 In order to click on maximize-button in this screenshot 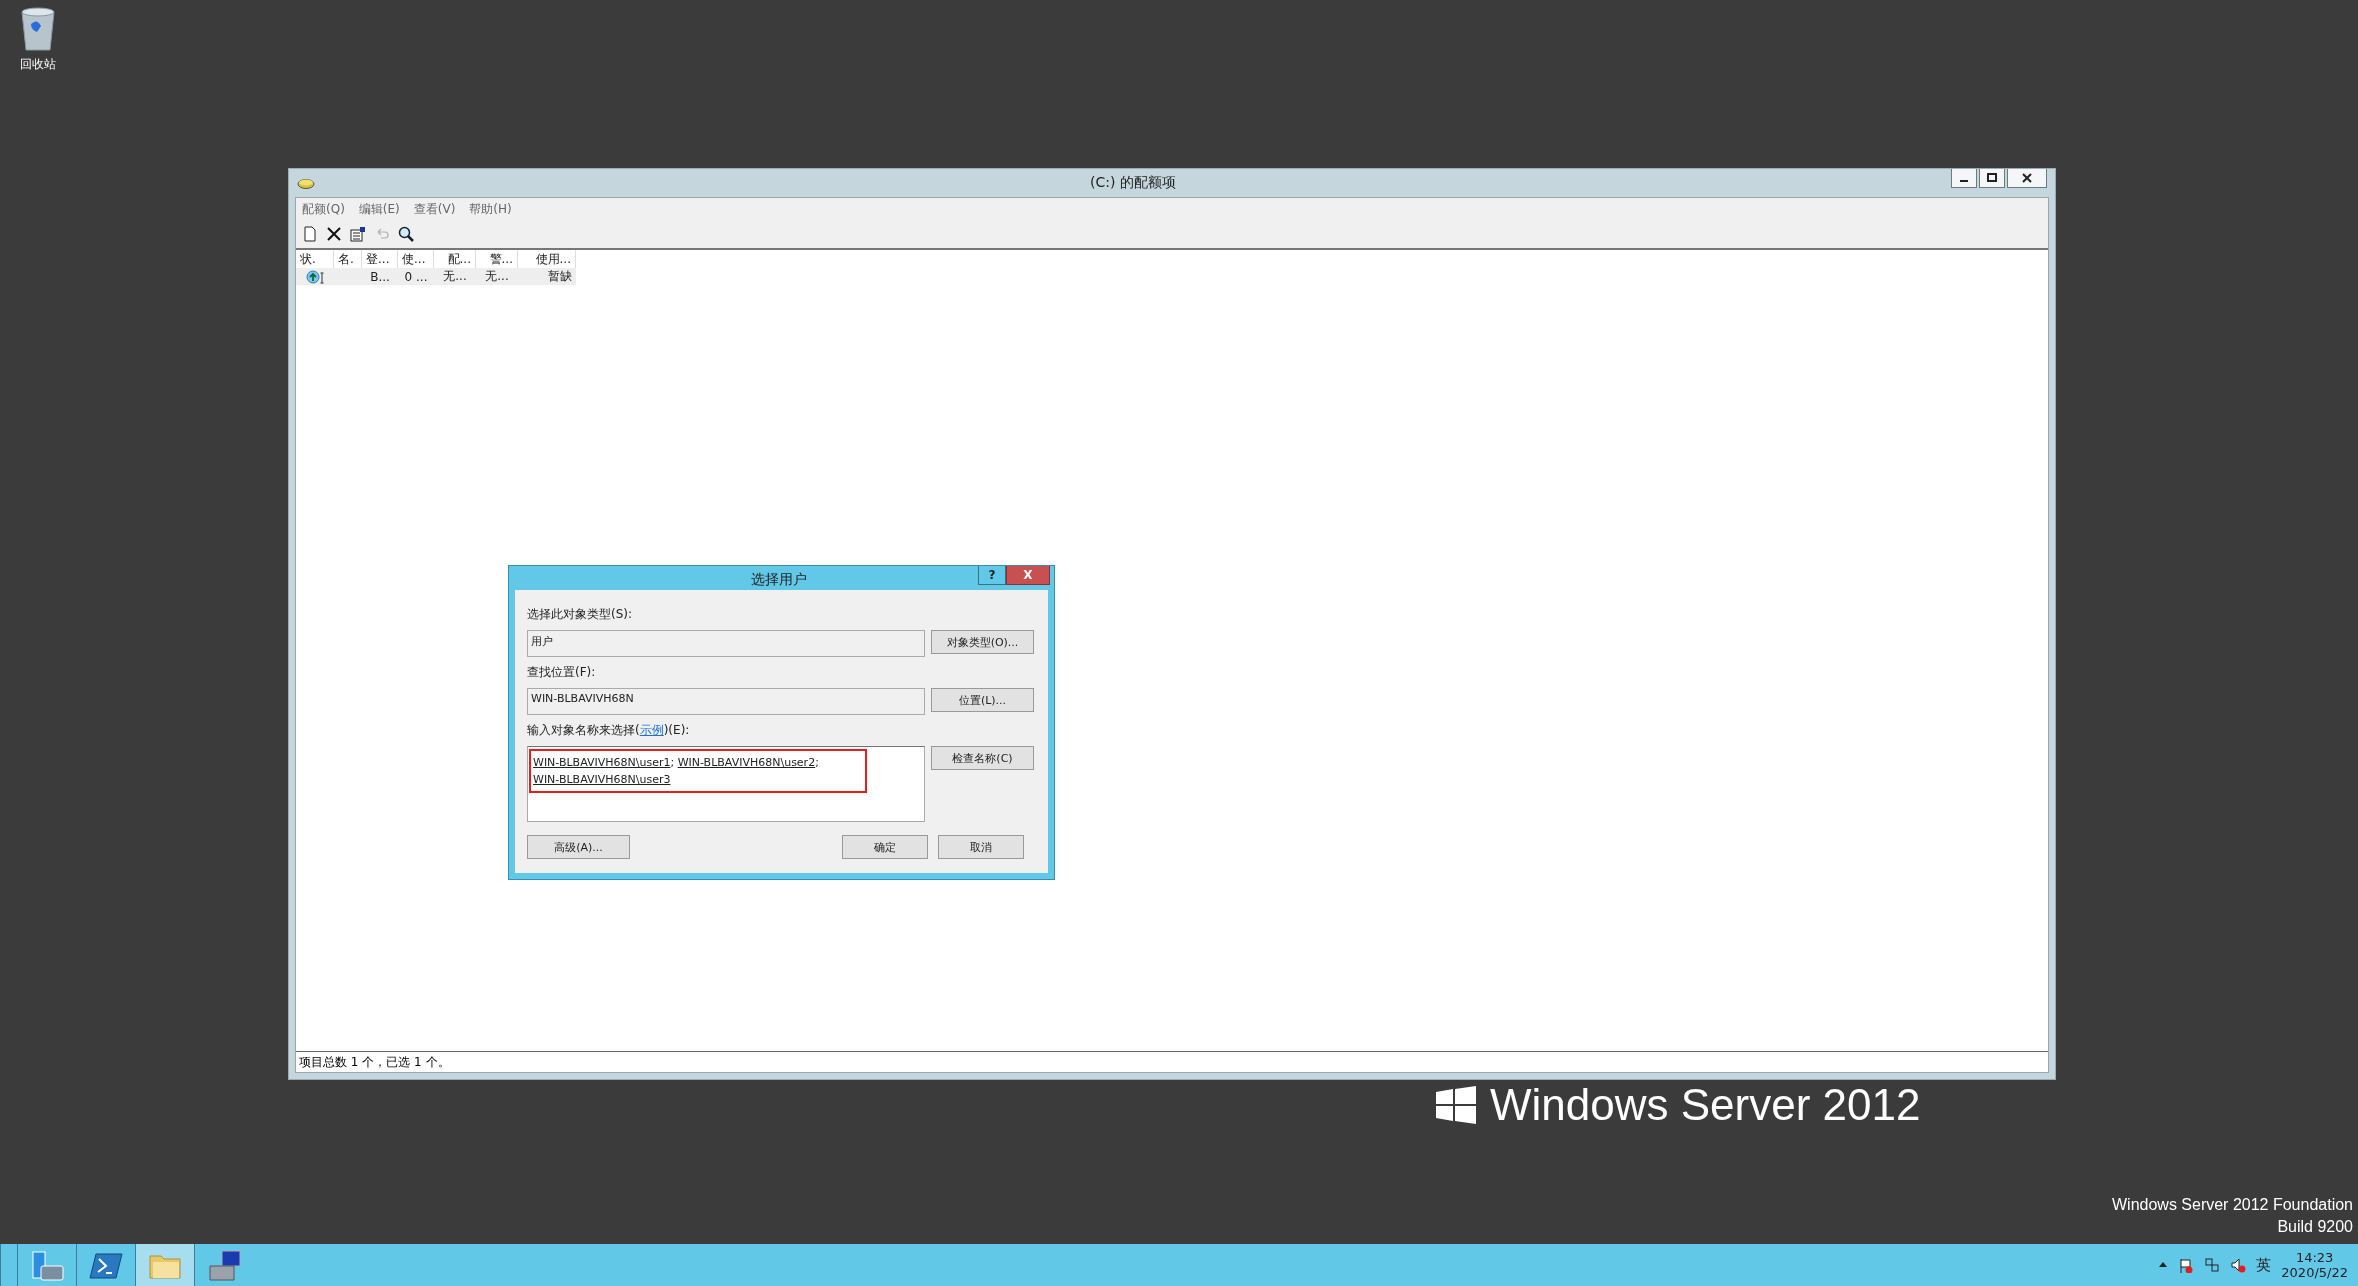, I will do `click(1992, 178)`.